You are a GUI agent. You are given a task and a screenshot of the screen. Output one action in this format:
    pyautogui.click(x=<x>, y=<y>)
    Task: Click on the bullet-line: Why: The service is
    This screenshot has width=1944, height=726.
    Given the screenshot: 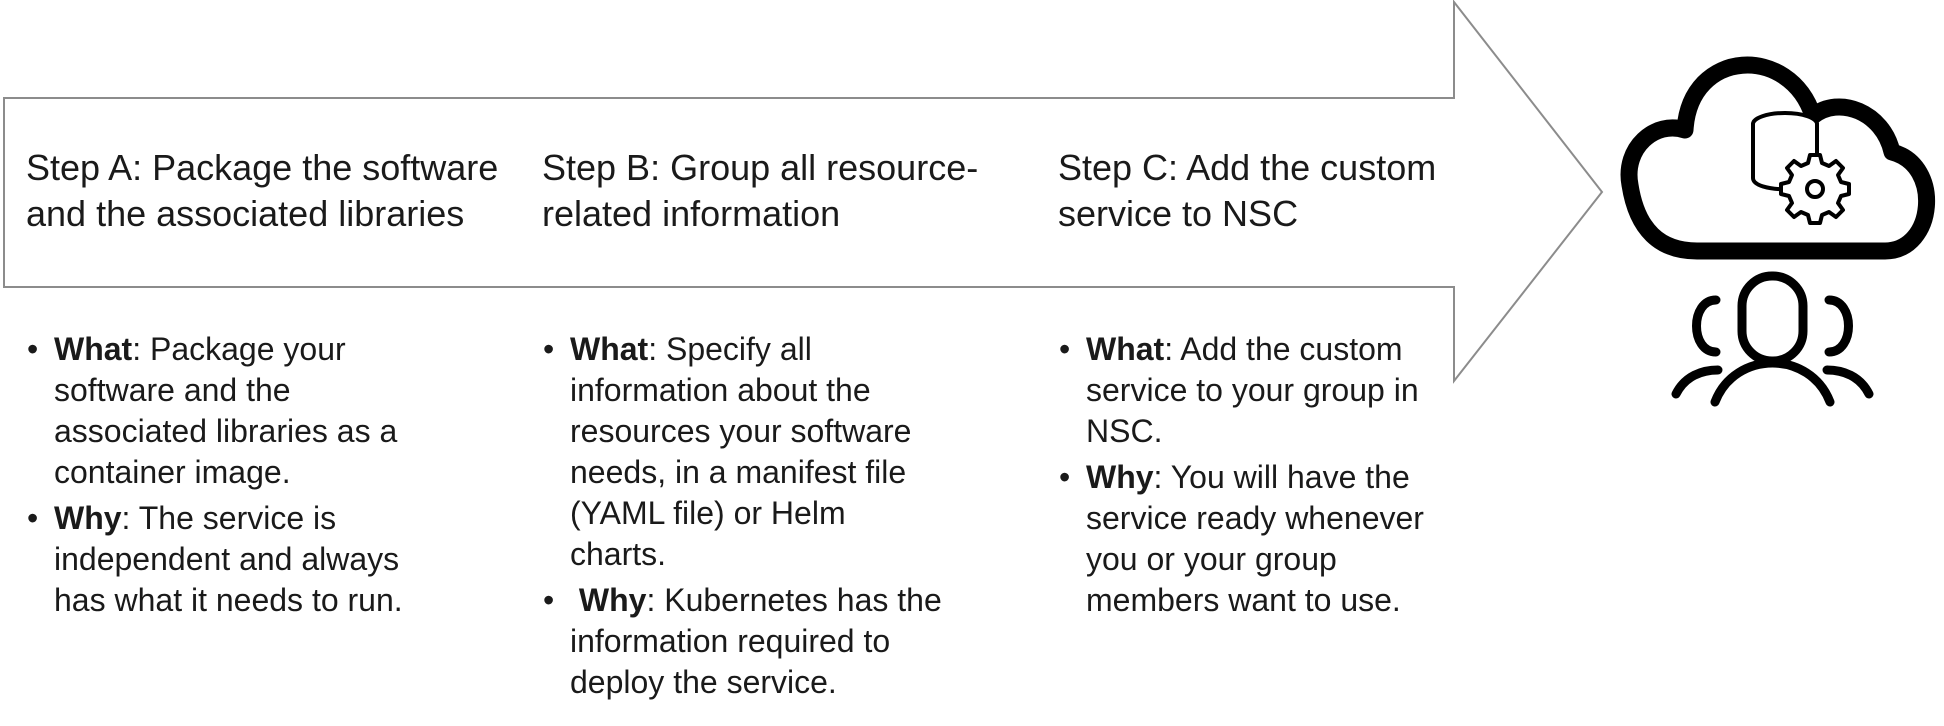 What is the action you would take?
    pyautogui.click(x=228, y=518)
    